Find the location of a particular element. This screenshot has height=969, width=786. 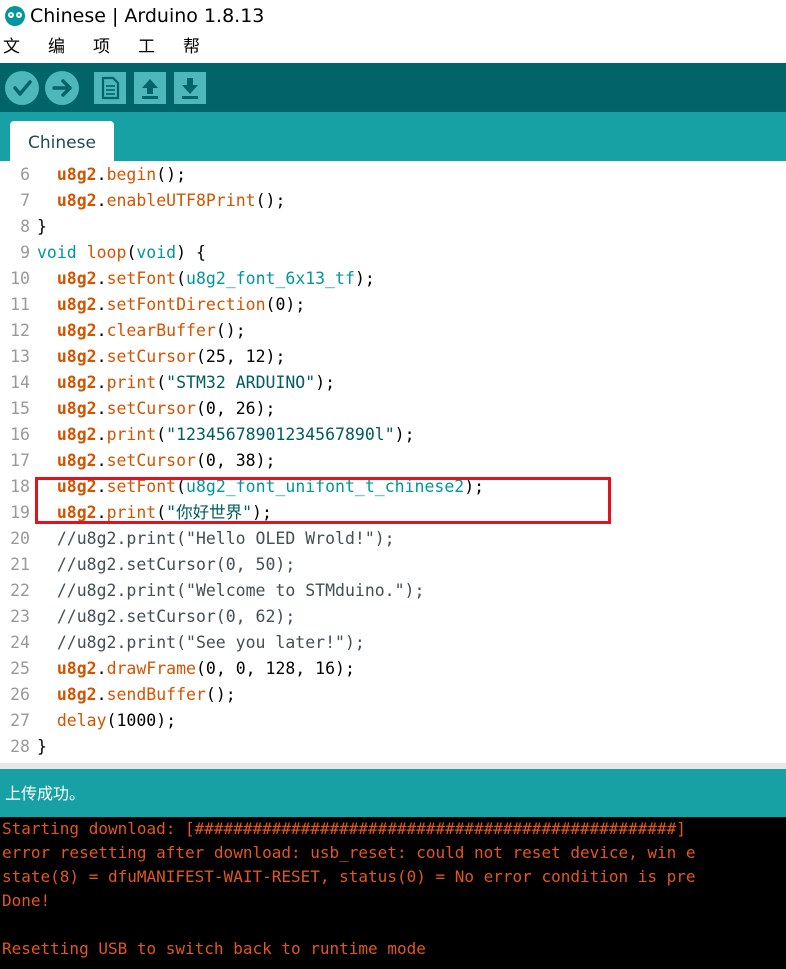

document-icon is located at coordinates (110, 88).